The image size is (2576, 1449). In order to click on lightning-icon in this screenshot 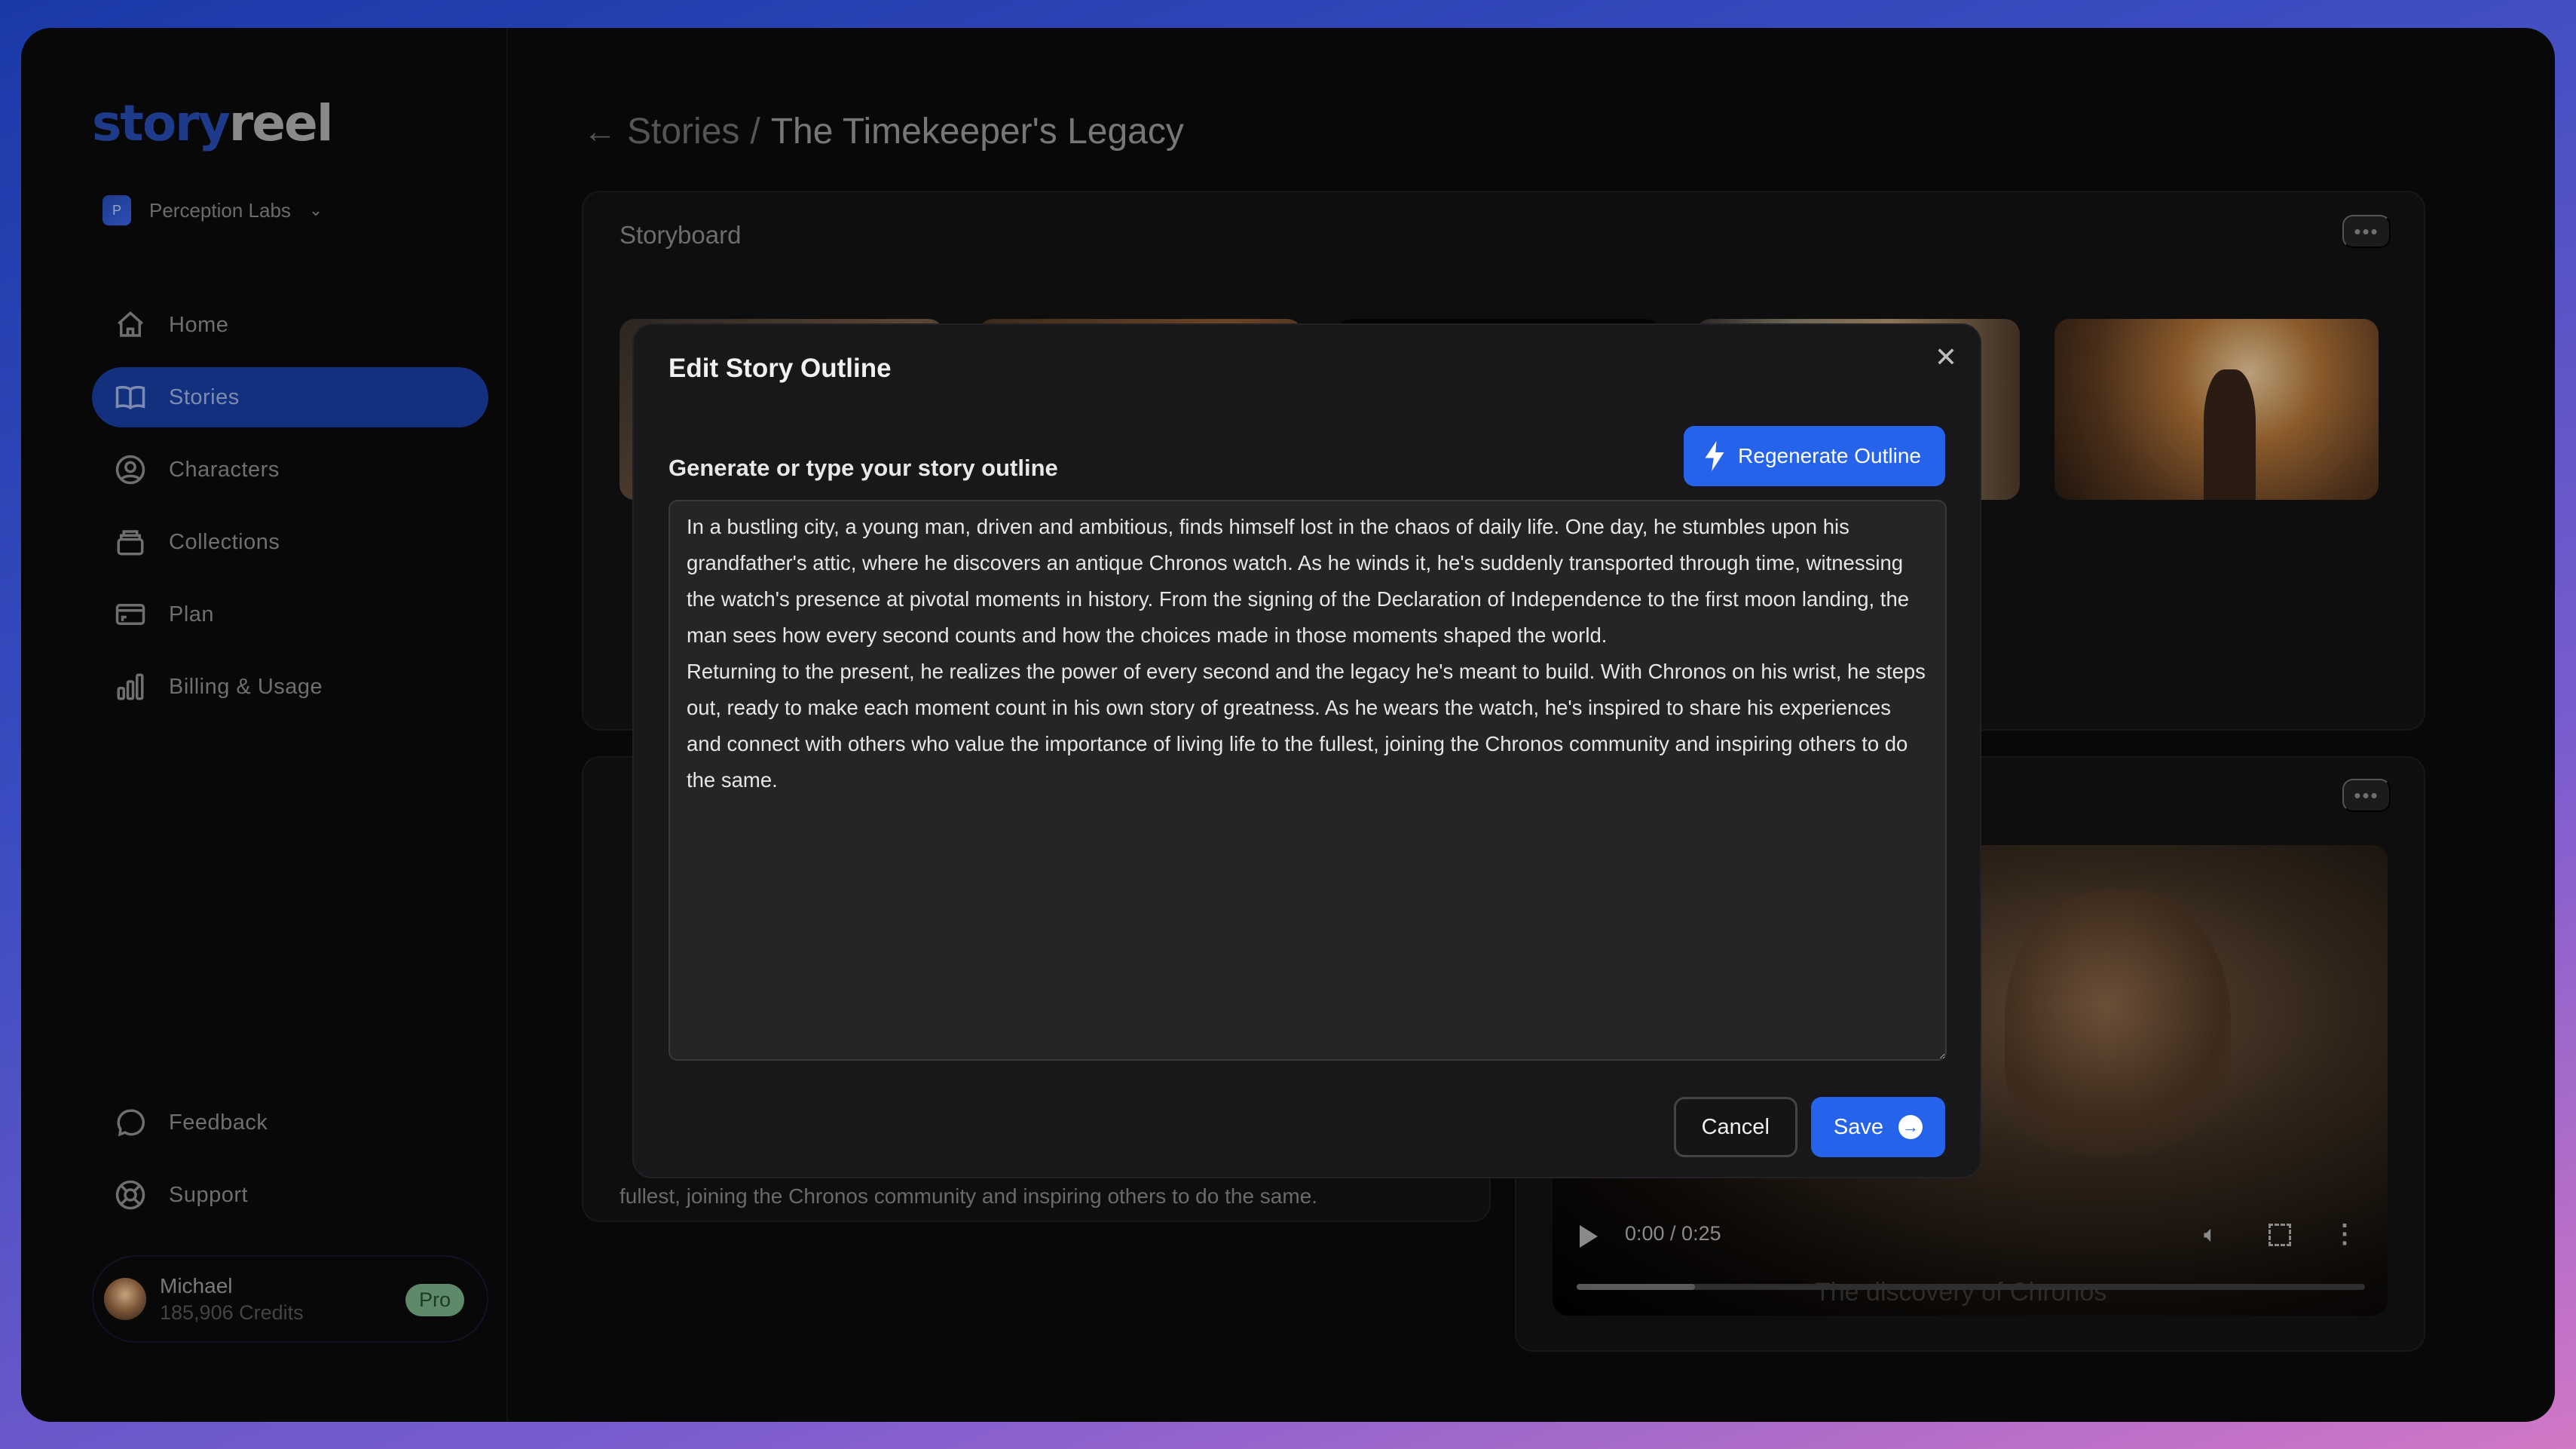, I will do `click(1715, 456)`.